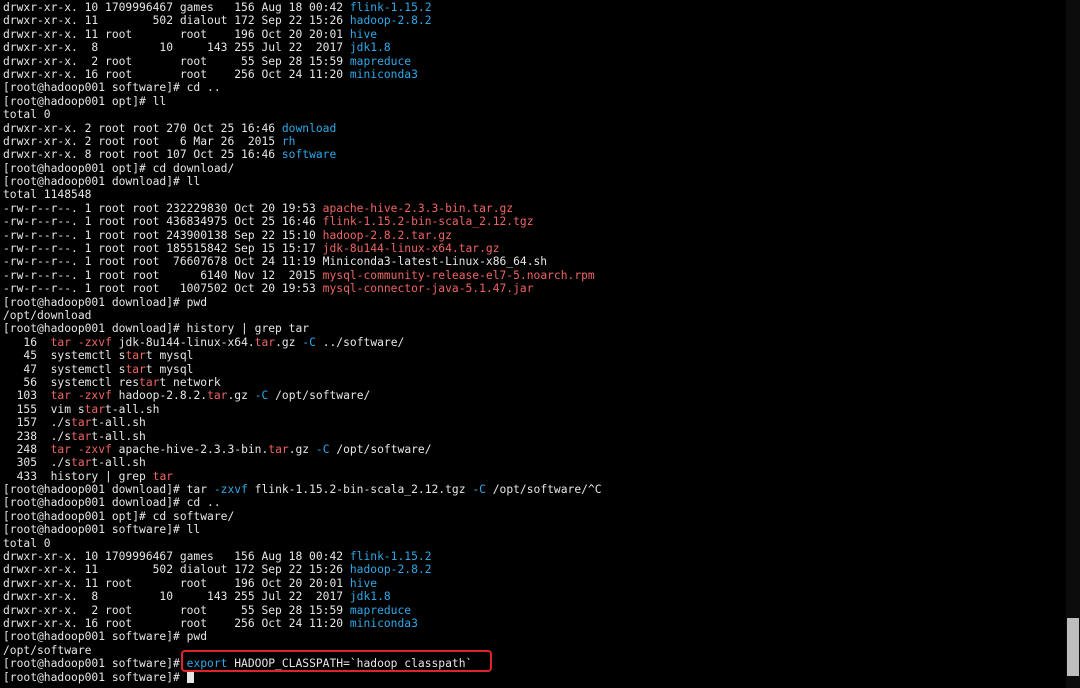 The height and width of the screenshot is (688, 1080). Describe the element at coordinates (534, 529) in the screenshot. I see `terminal-line: [root@hadoop001 software]# ll` at that location.